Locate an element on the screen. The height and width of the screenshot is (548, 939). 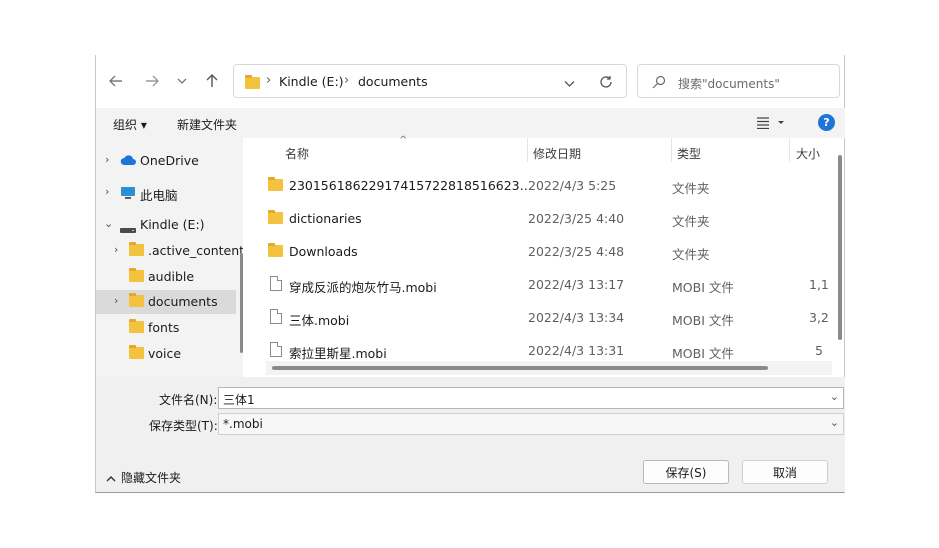
sort-ascending-icon: ^ is located at coordinates (403, 140).